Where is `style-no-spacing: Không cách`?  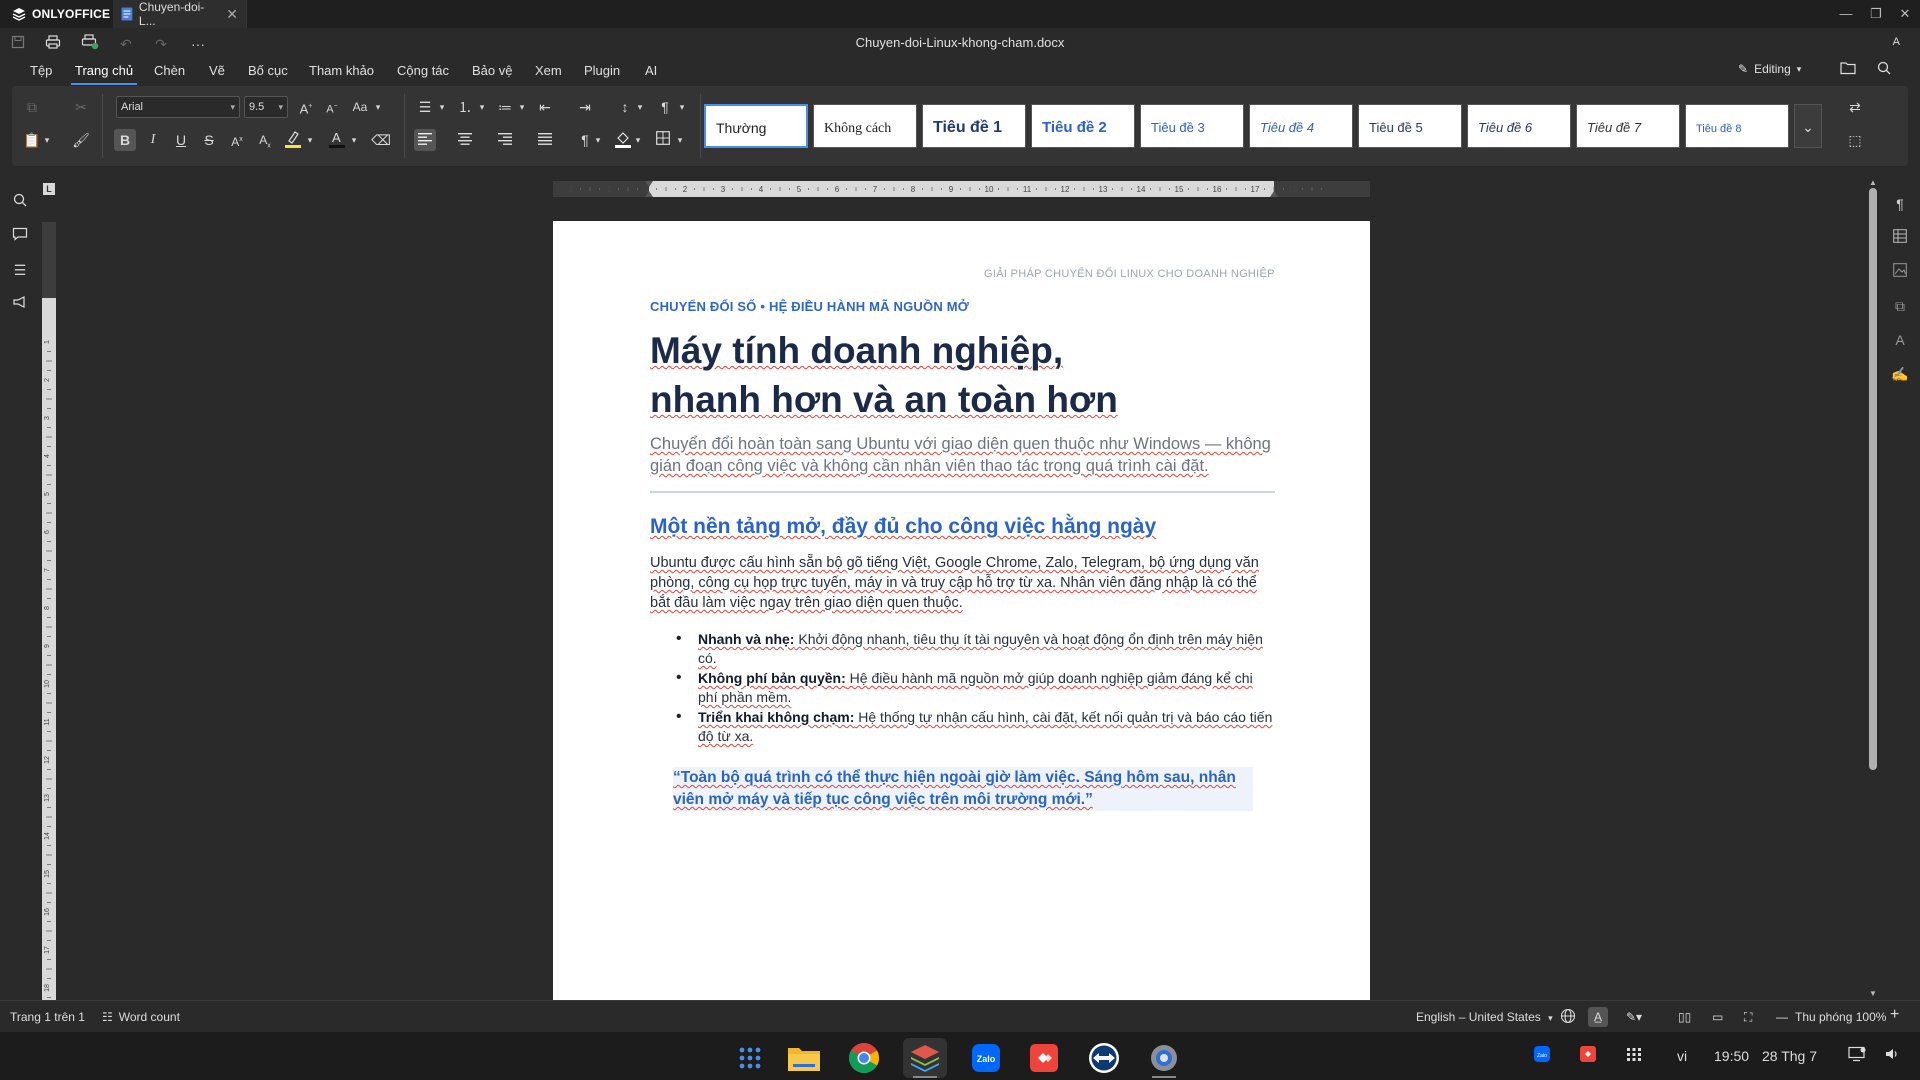 style-no-spacing: Không cách is located at coordinates (865, 126).